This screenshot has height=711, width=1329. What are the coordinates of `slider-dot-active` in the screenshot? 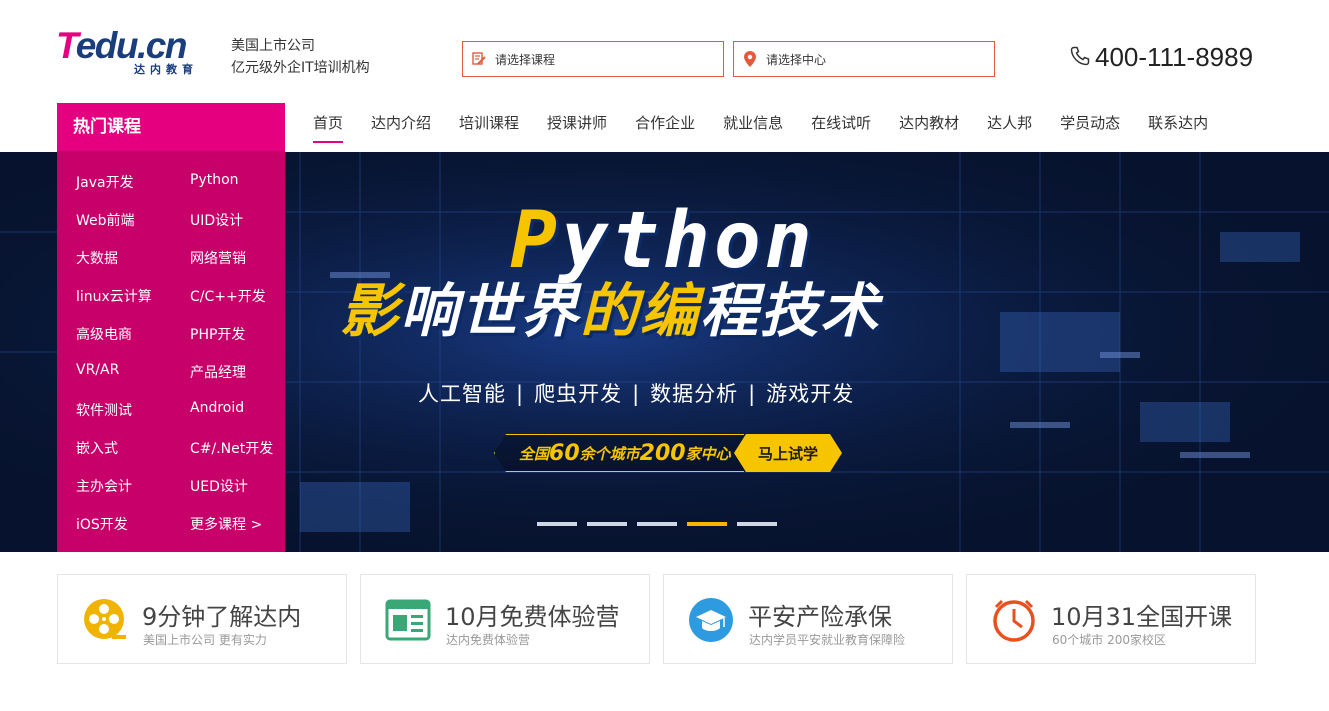 It's located at (707, 524).